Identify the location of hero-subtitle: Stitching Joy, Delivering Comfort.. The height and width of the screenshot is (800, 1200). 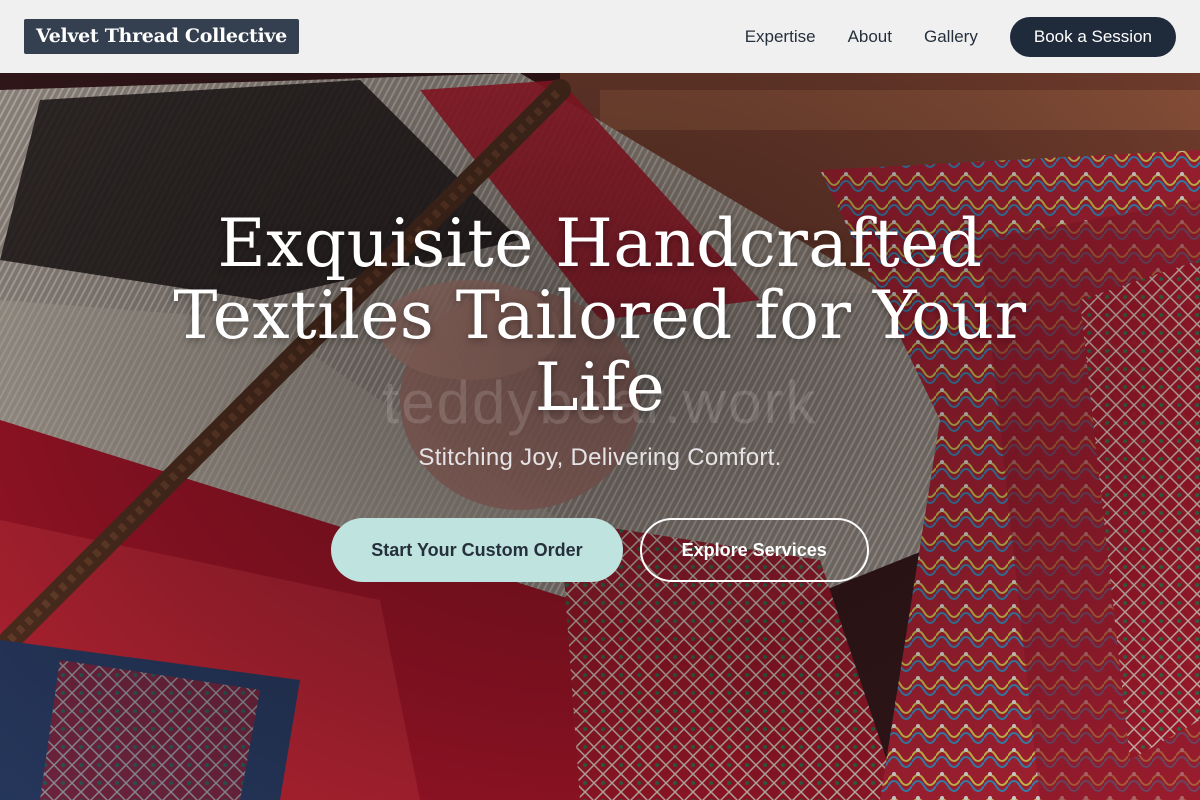
(600, 457).